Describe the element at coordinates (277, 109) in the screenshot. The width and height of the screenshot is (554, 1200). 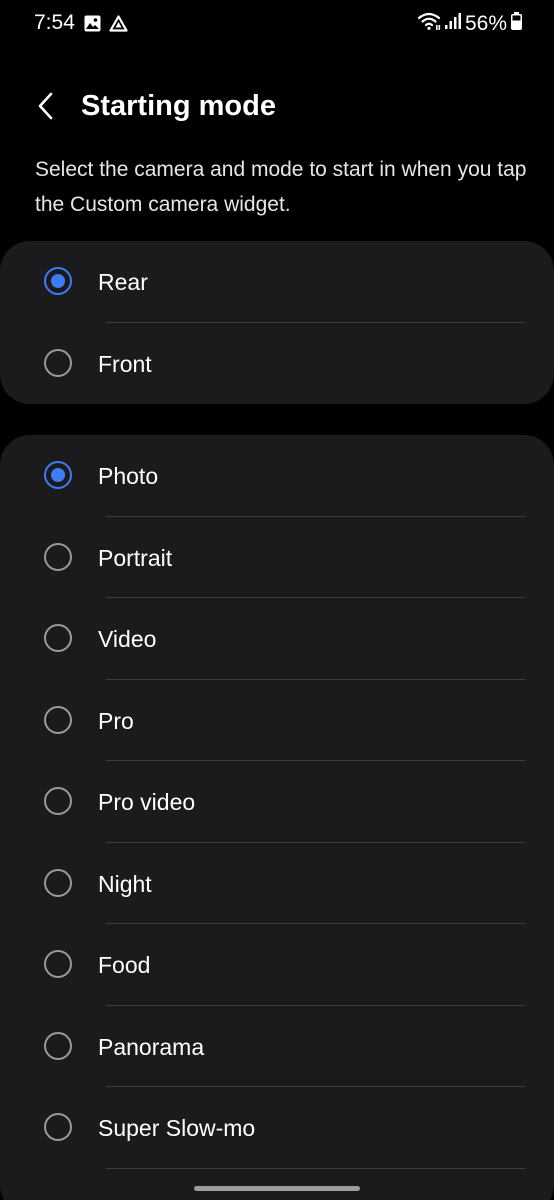
I see `header: Starting mode` at that location.